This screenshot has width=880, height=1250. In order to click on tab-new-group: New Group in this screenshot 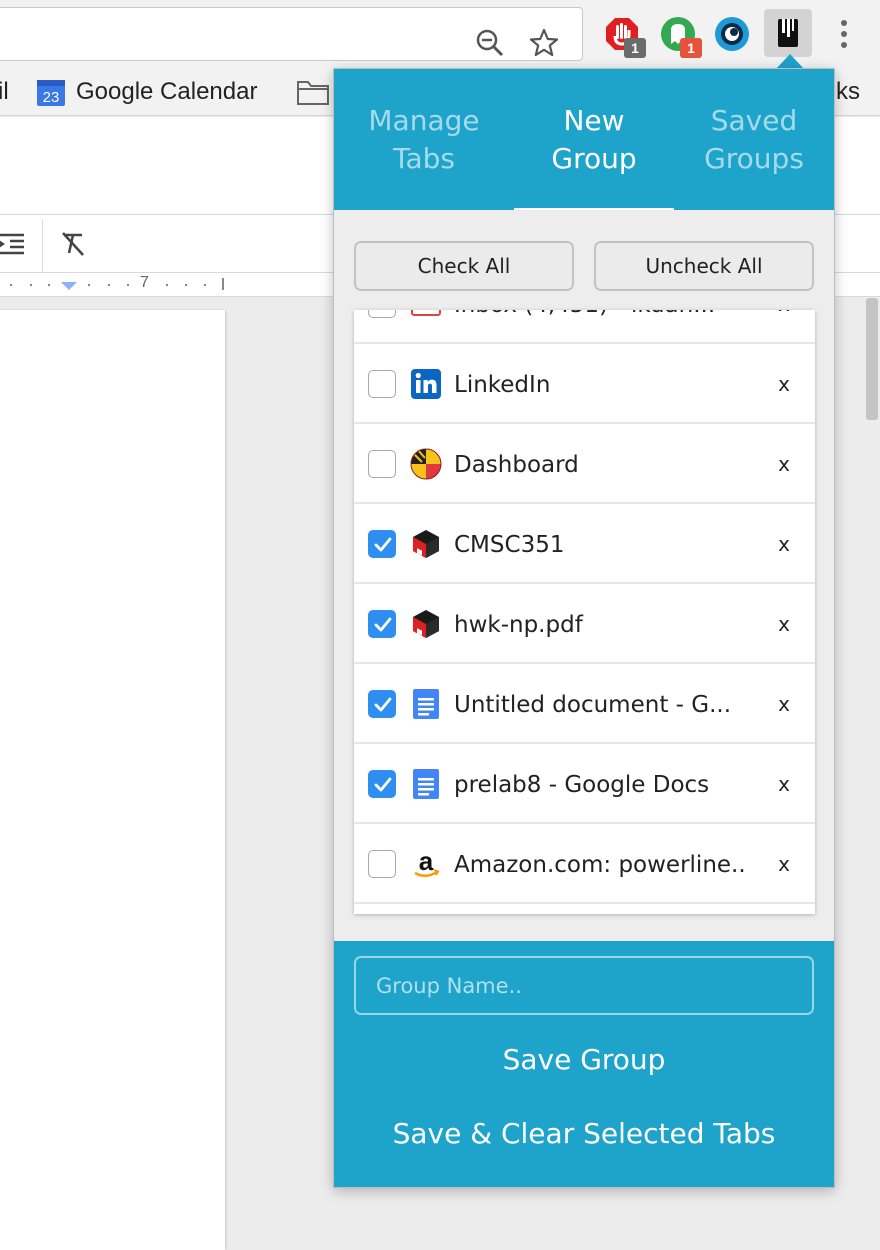, I will do `click(594, 139)`.